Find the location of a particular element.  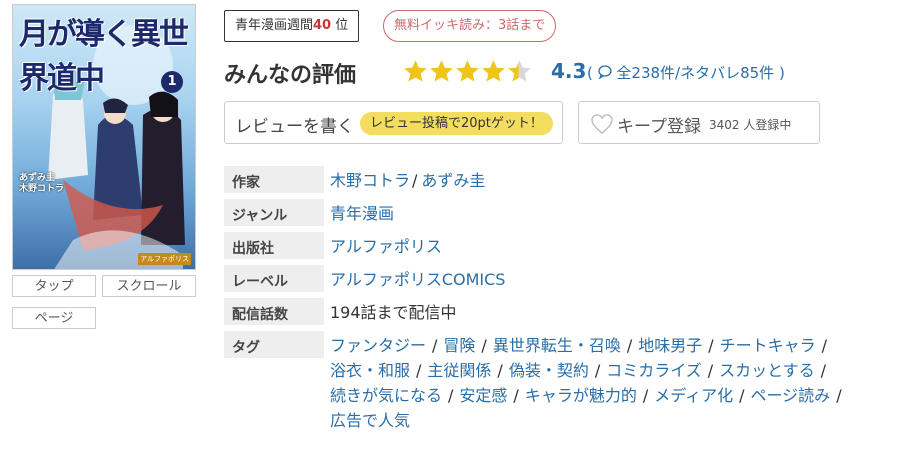

keep-label: キープ登録 is located at coordinates (659, 127).